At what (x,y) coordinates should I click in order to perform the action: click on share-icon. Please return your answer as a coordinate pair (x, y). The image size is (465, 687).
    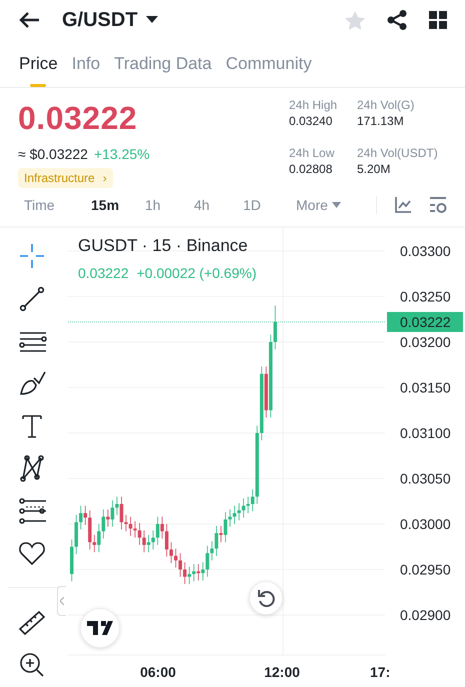
    Looking at the image, I should click on (397, 20).